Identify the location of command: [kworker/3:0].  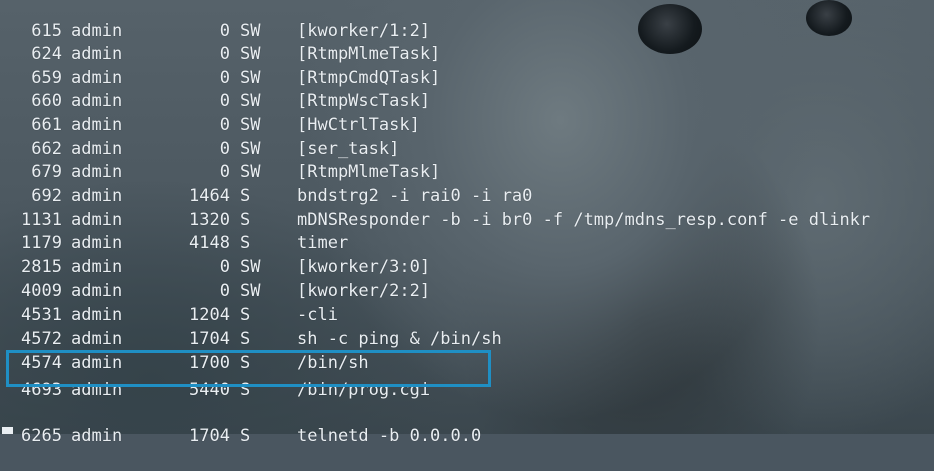
(364, 267).